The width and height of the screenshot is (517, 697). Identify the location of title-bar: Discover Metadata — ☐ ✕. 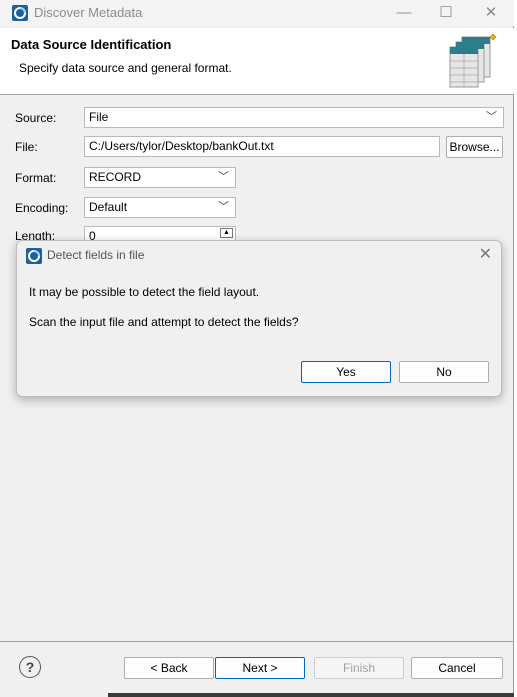
(257, 13).